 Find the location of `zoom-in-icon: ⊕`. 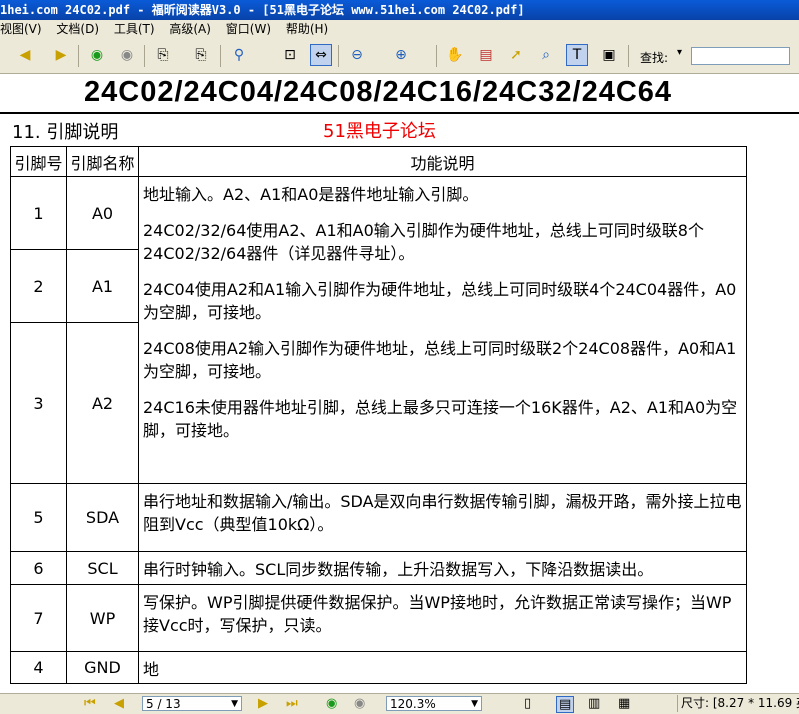

zoom-in-icon: ⊕ is located at coordinates (401, 55).